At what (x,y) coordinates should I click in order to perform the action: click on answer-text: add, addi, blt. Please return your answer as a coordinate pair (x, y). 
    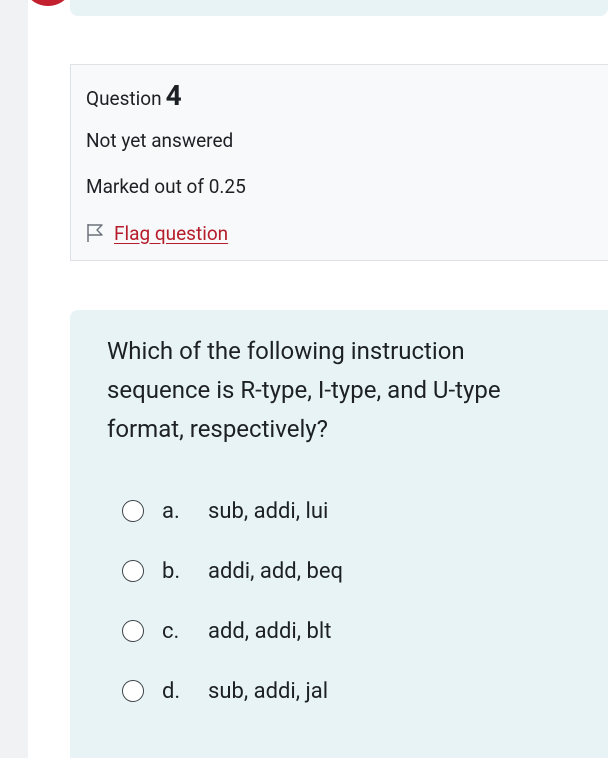
    Looking at the image, I should click on (269, 631).